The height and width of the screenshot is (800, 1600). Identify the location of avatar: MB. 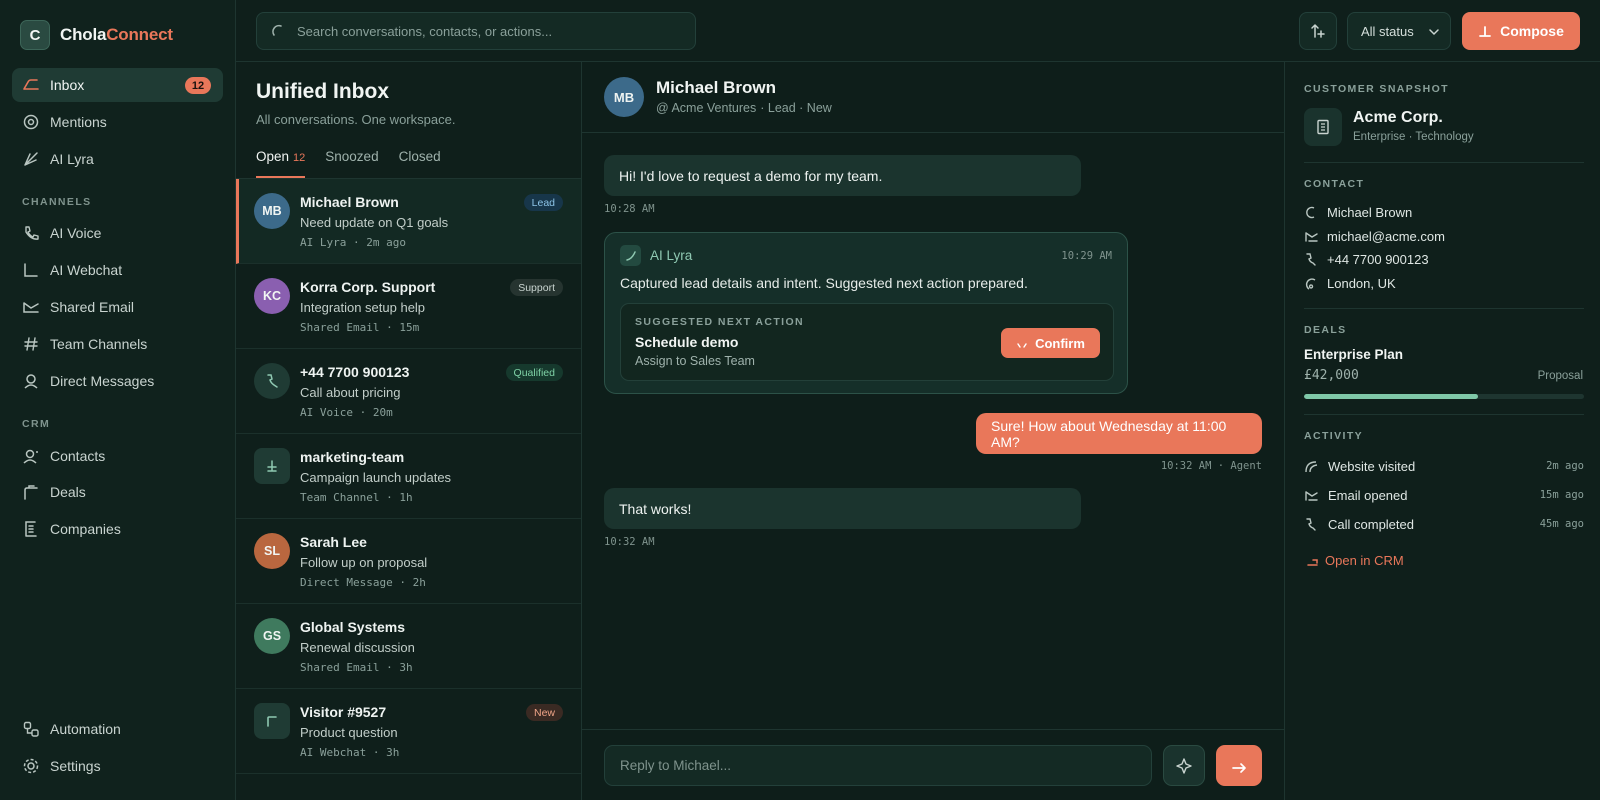
(272, 211).